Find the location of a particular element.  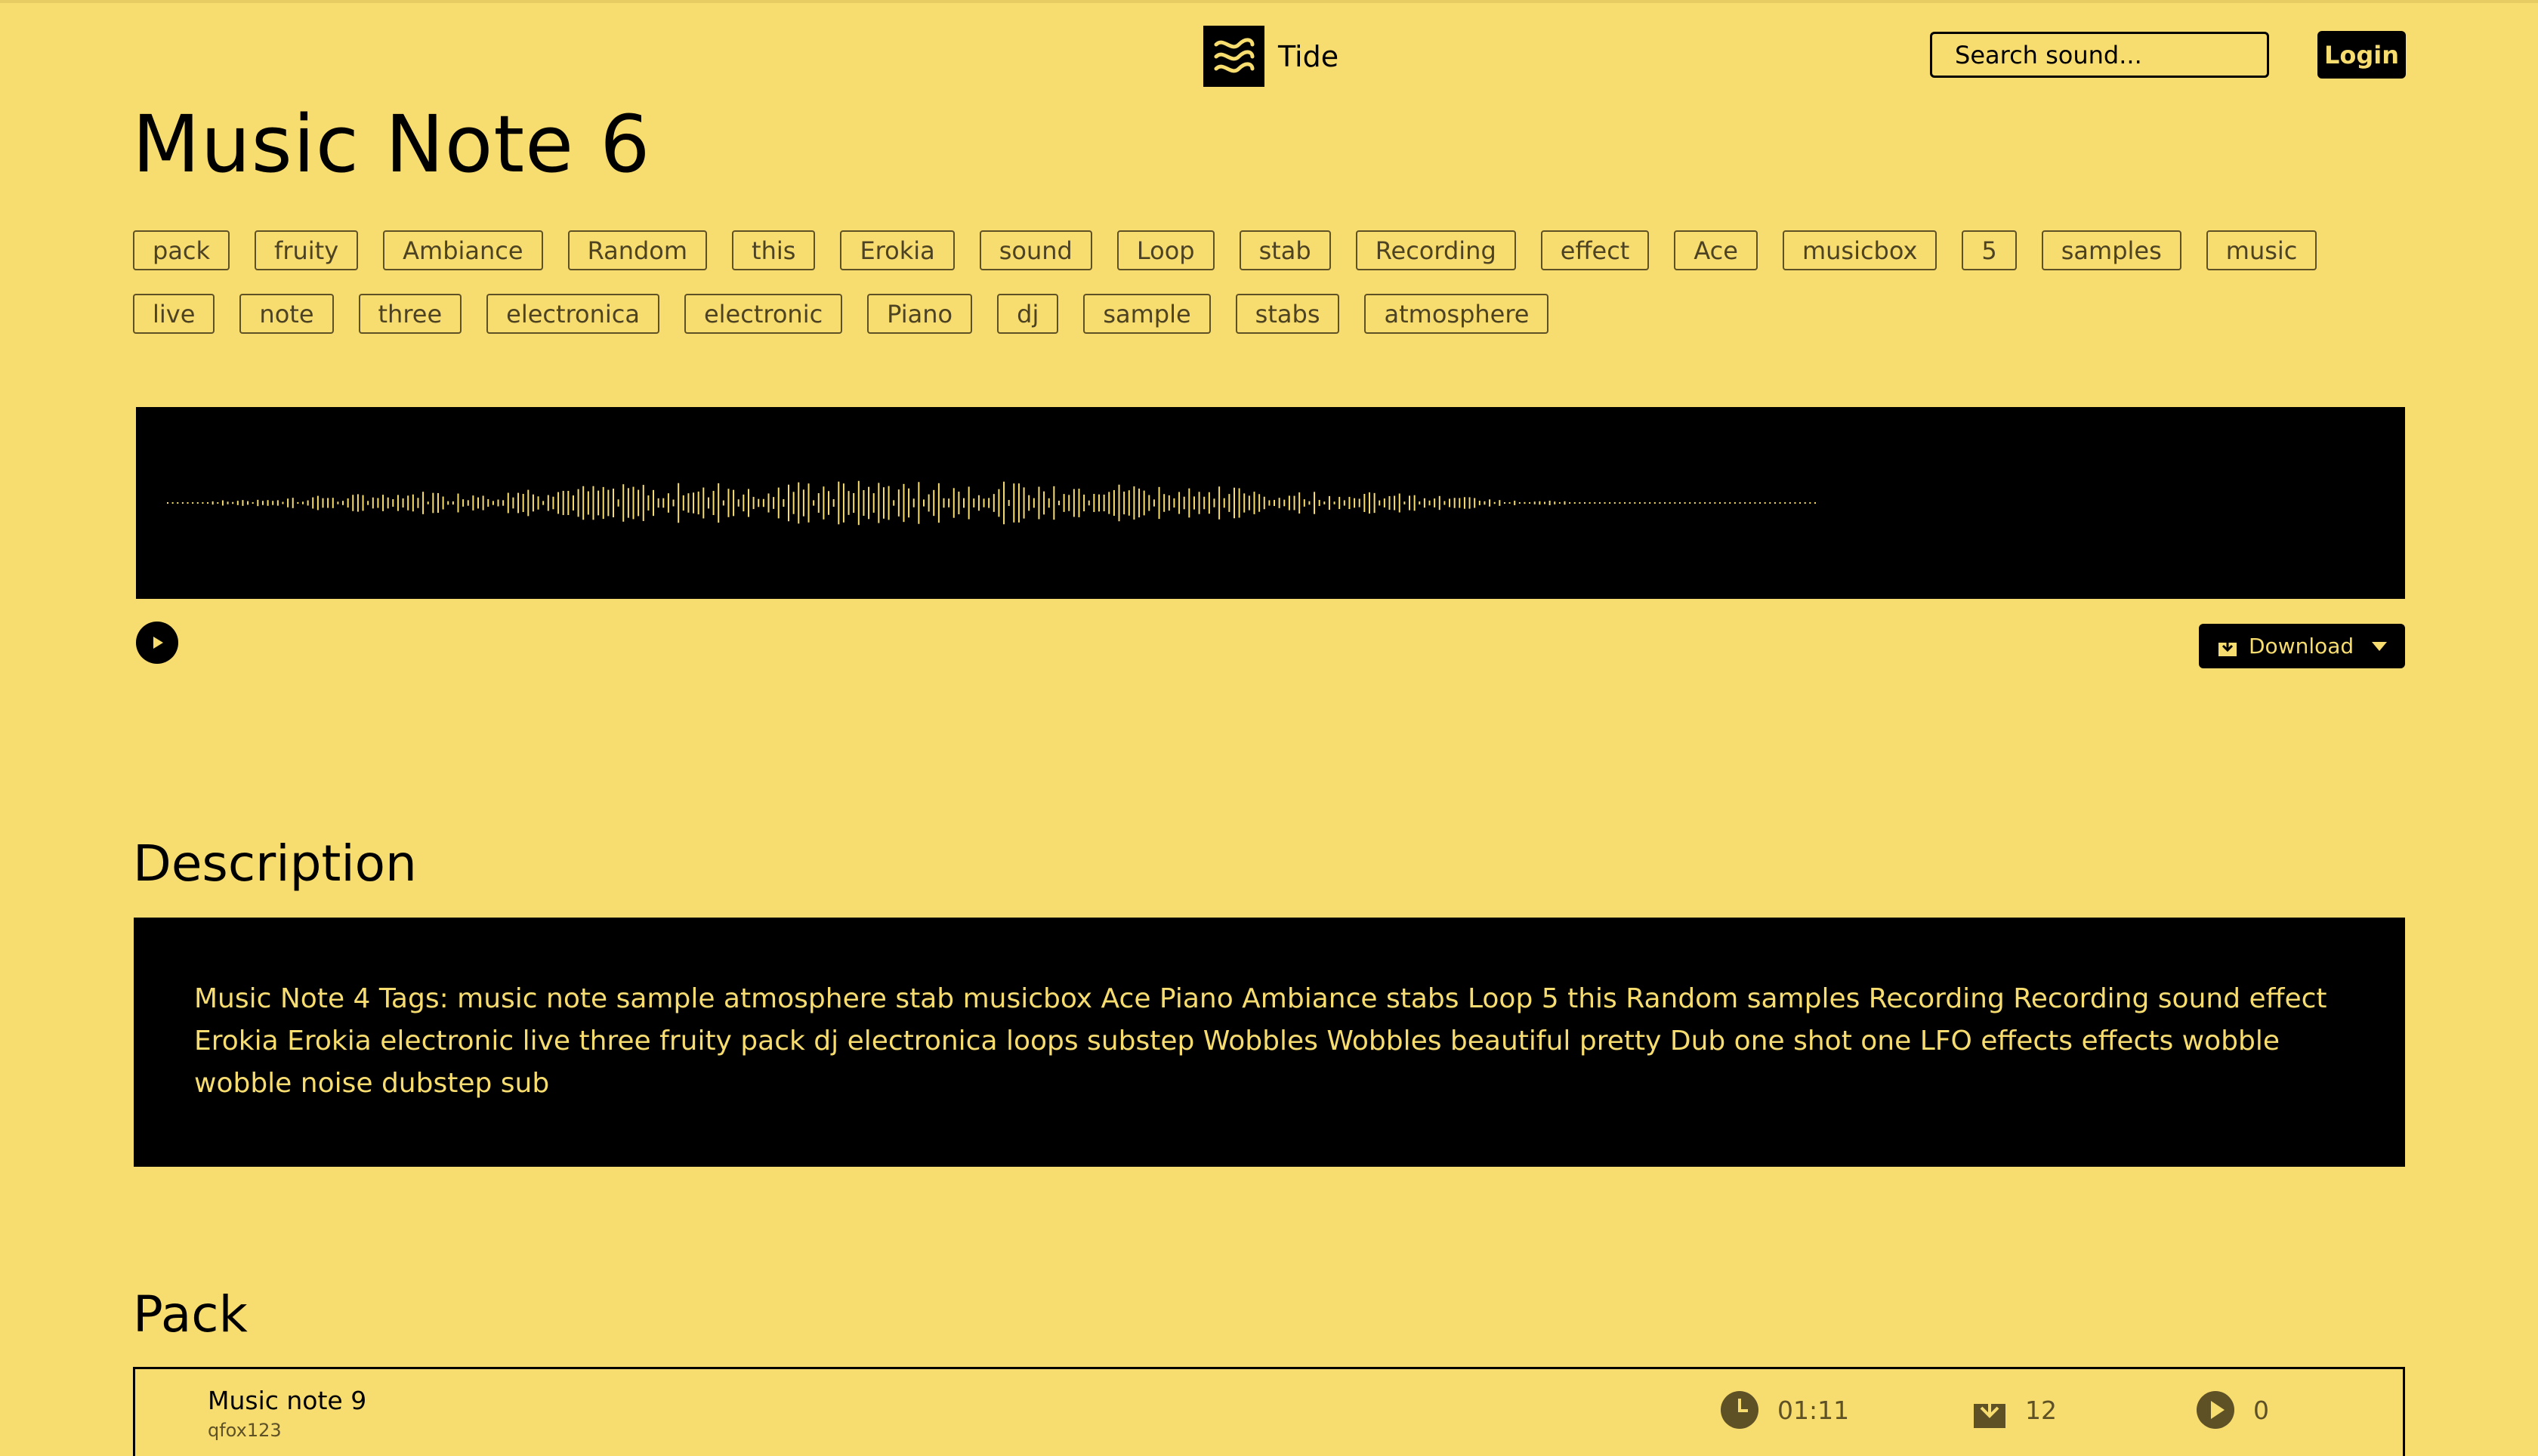

tag-effect: effect is located at coordinates (1595, 250).